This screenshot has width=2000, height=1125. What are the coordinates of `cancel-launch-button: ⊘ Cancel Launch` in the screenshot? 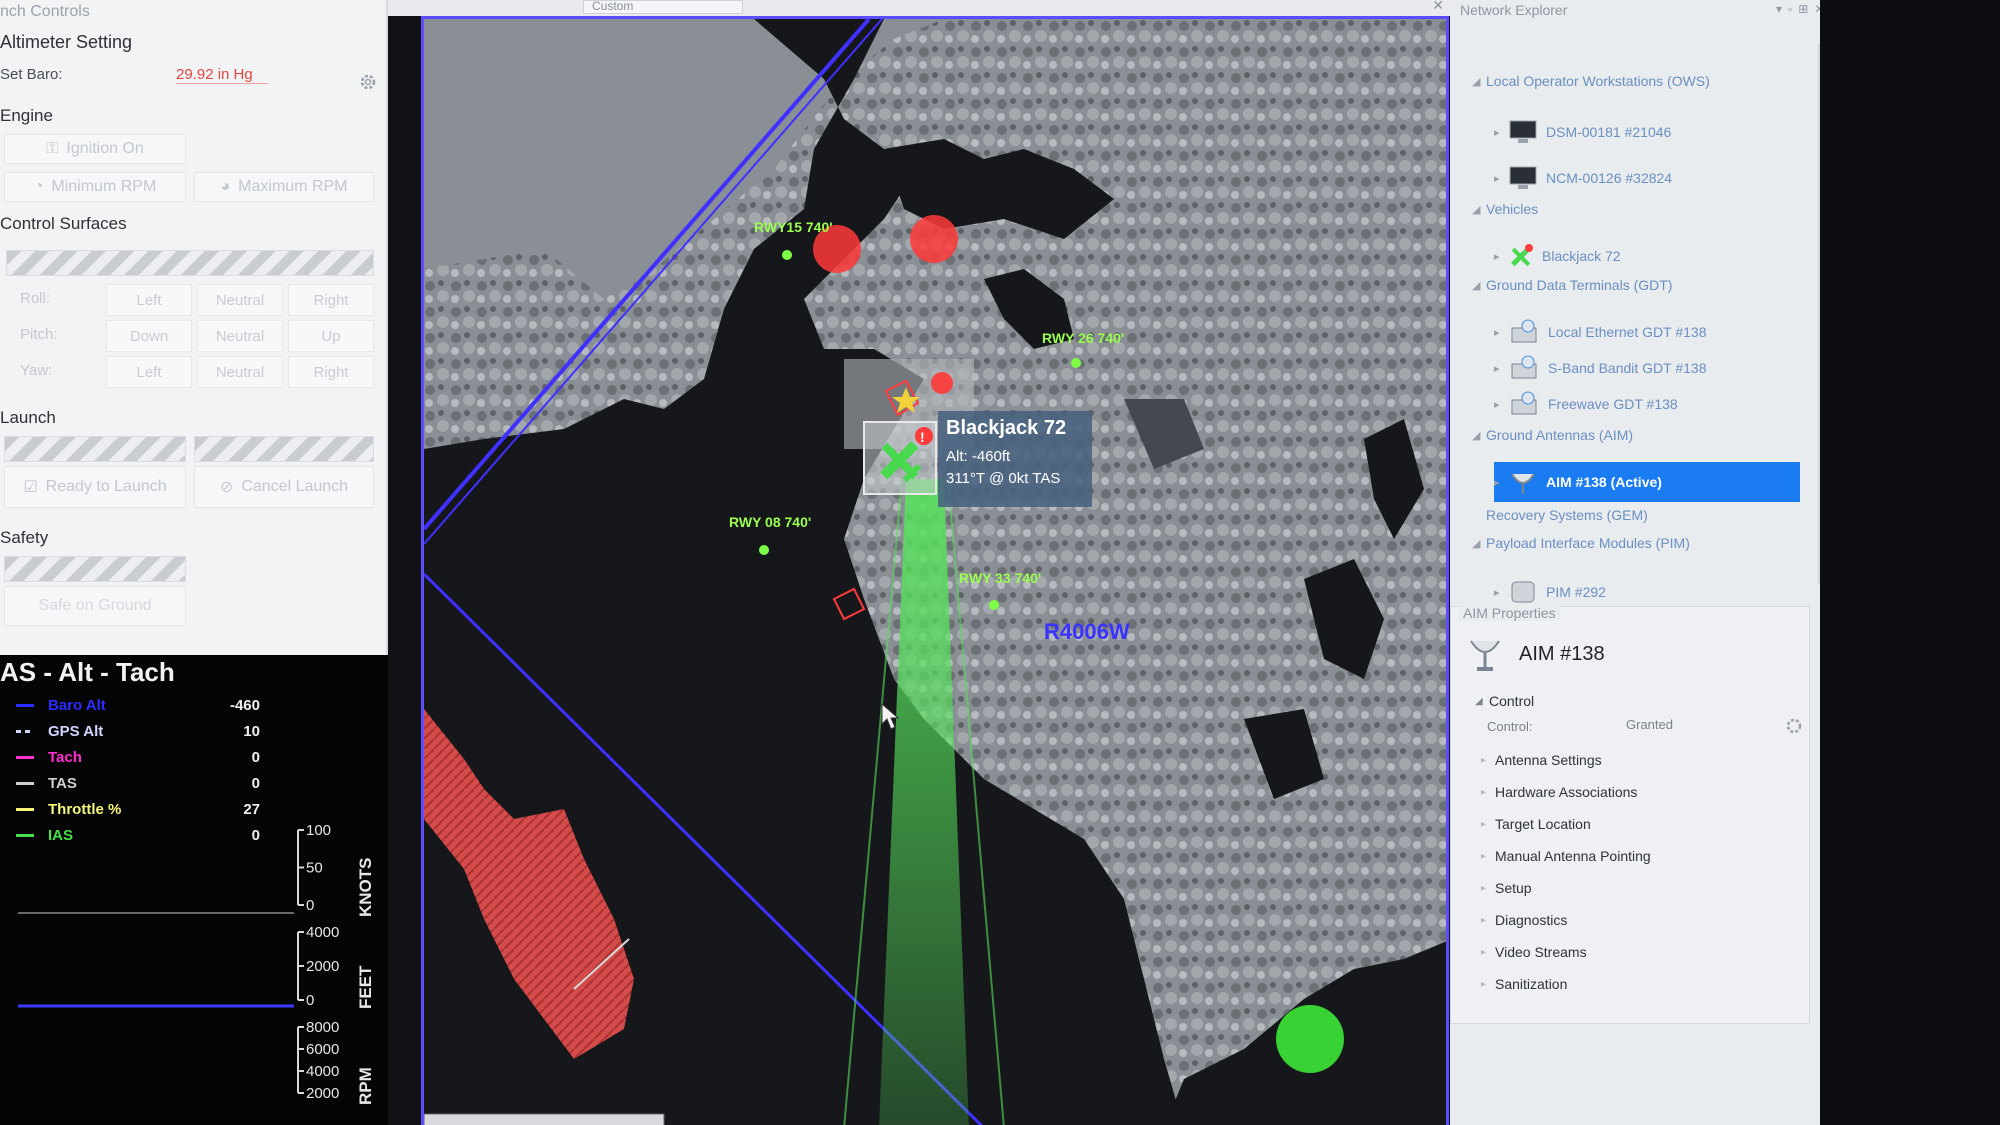 It's located at (284, 487).